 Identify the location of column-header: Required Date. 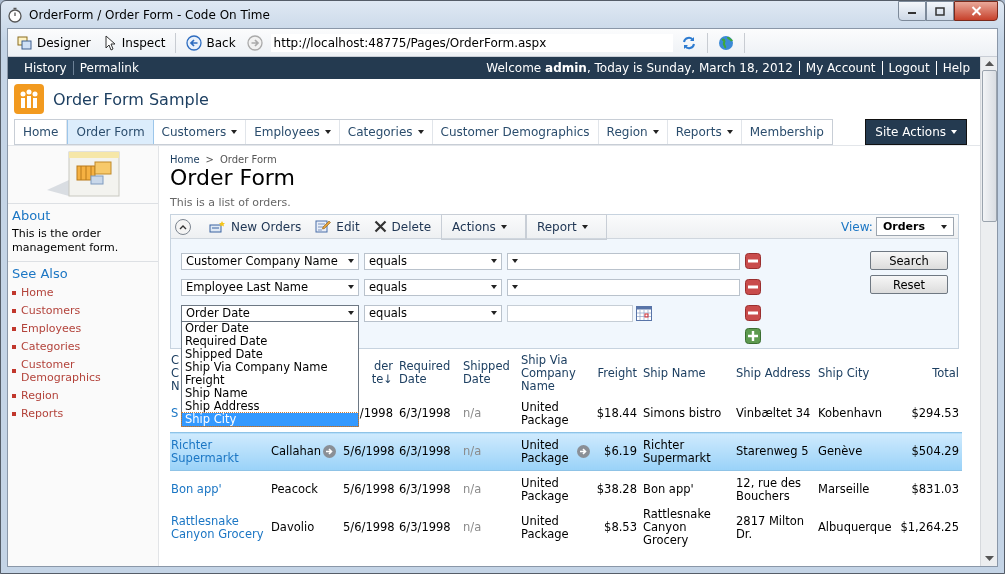
(428, 373).